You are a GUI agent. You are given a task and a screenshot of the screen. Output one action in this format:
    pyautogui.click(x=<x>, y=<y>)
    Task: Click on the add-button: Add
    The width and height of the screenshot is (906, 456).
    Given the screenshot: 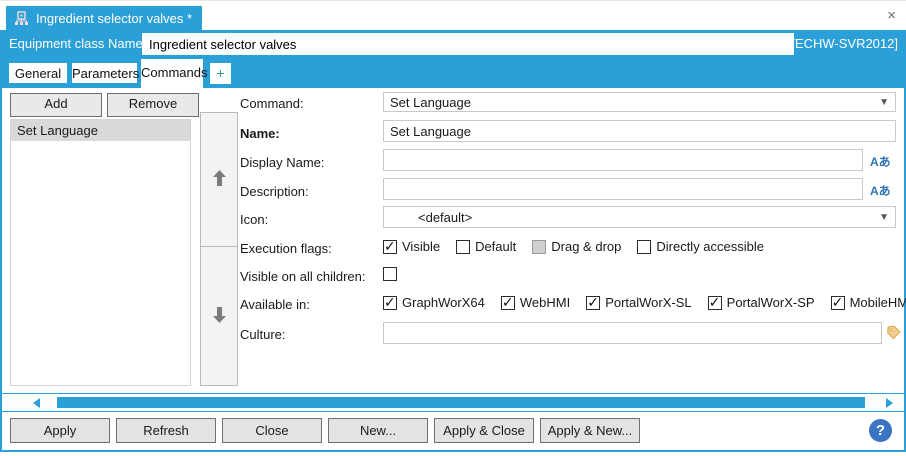 What is the action you would take?
    pyautogui.click(x=56, y=105)
    